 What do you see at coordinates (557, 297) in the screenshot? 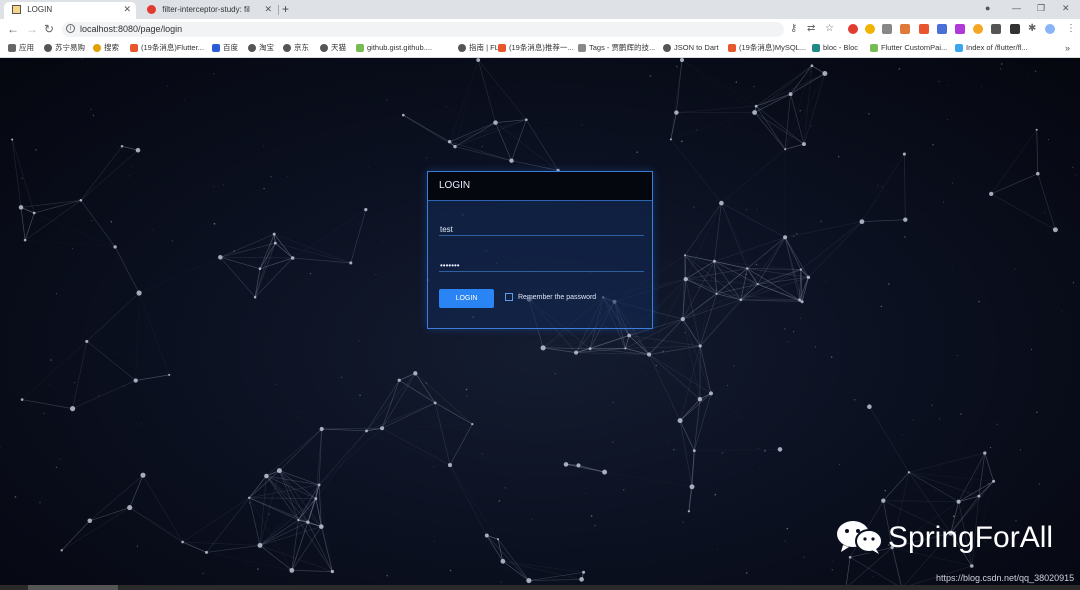
I see `remember-password-label: Remember the password` at bounding box center [557, 297].